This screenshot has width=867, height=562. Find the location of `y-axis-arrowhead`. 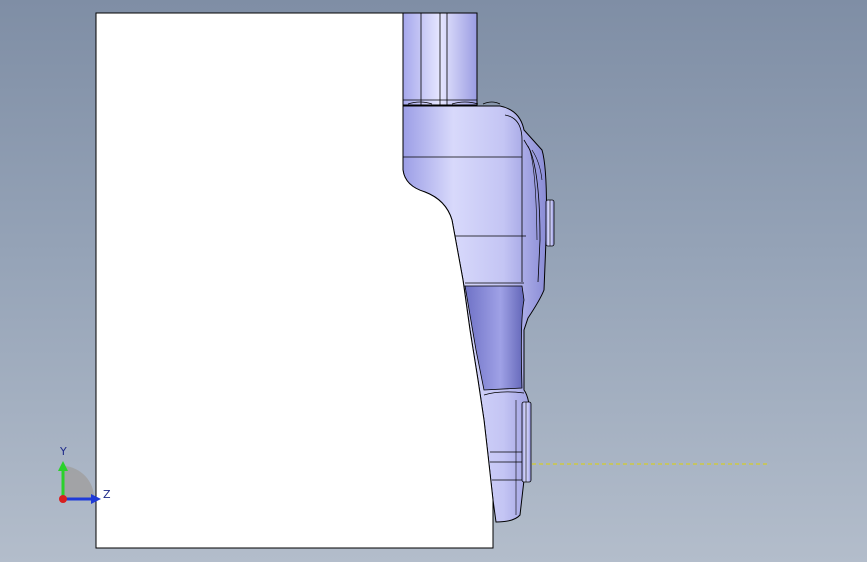

y-axis-arrowhead is located at coordinates (63, 466).